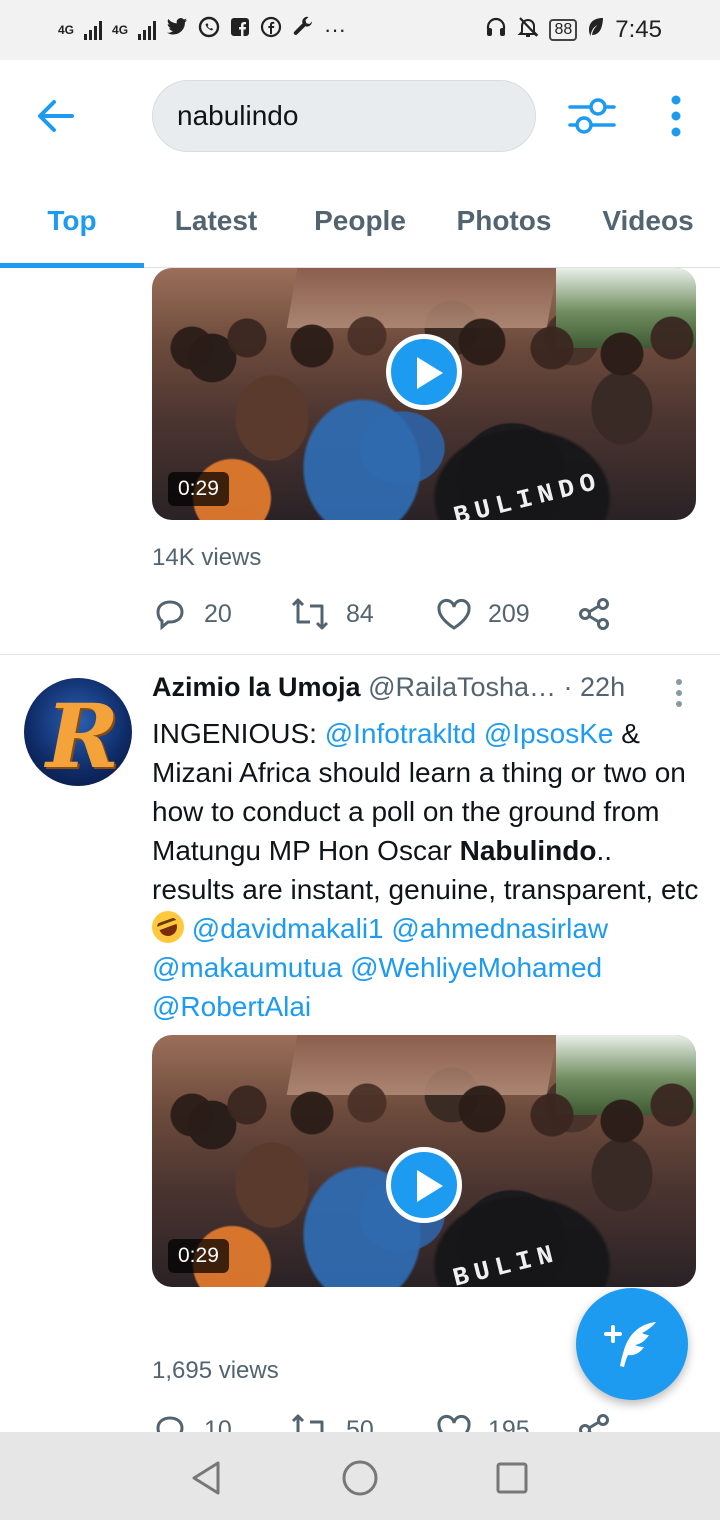 The width and height of the screenshot is (720, 1520). What do you see at coordinates (93, 30) in the screenshot?
I see `signal-icon` at bounding box center [93, 30].